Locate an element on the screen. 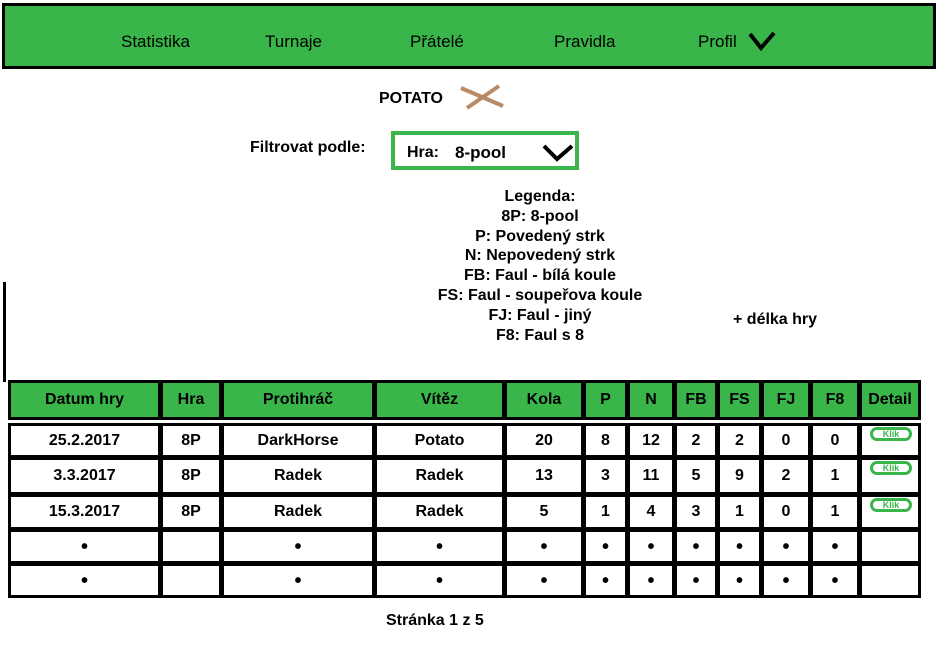 This screenshot has height=646, width=942. legend-line: FB: Faul - bílá koule is located at coordinates (539, 276).